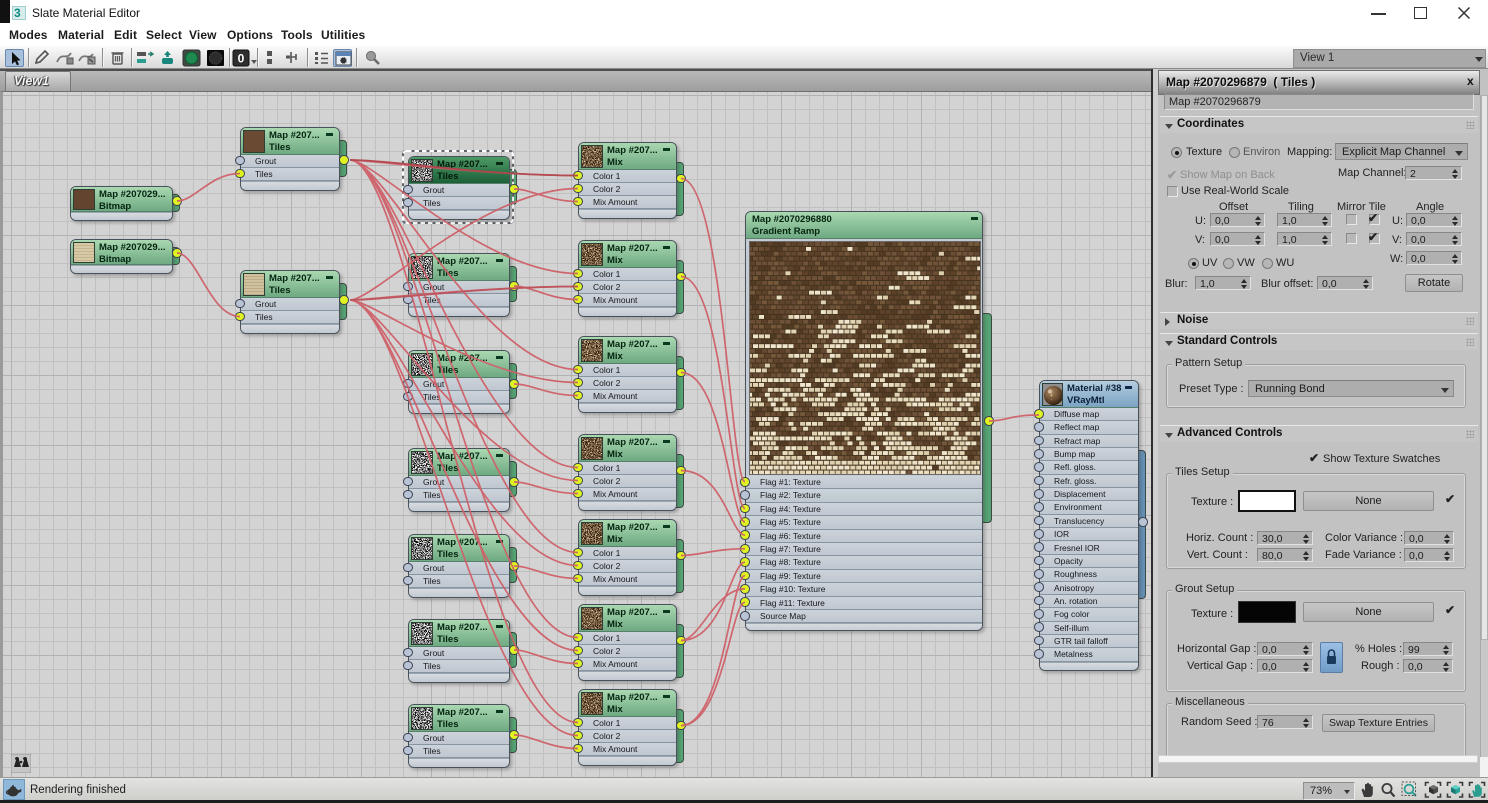 The height and width of the screenshot is (803, 1488). What do you see at coordinates (241, 59) in the screenshot?
I see `svg-text: 0` at bounding box center [241, 59].